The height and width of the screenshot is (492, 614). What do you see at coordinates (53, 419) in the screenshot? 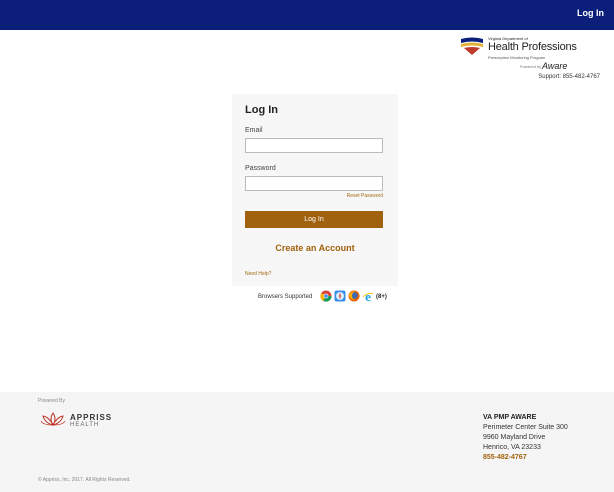
I see `appriss-lotus-logo-icon` at bounding box center [53, 419].